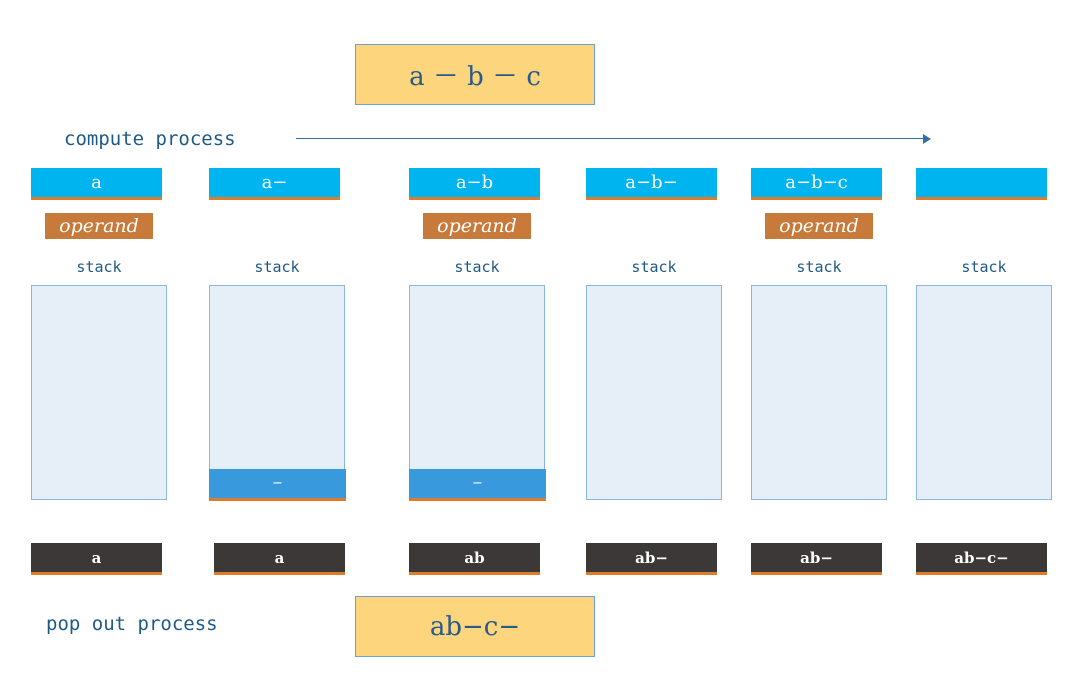 This screenshot has width=1072, height=686. I want to click on expression-bar-3: a−b, so click(474, 184).